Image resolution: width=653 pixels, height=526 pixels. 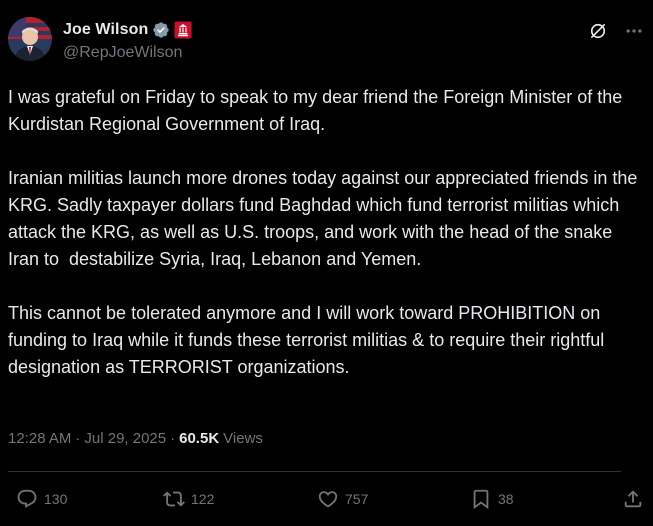 What do you see at coordinates (161, 30) in the screenshot?
I see `verified-badge-icon` at bounding box center [161, 30].